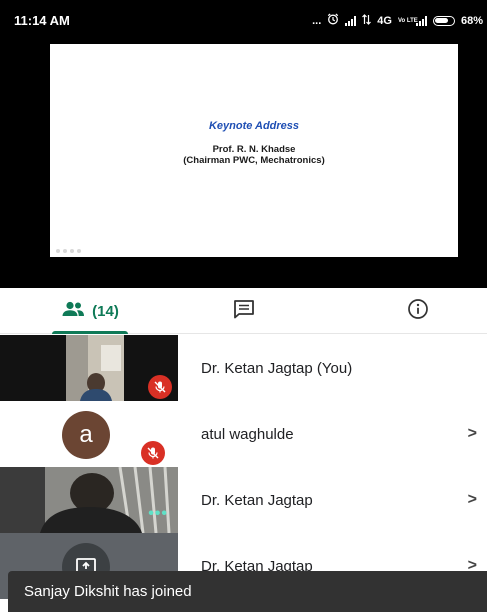 The height and width of the screenshot is (612, 487). I want to click on volte-label: Vo LTE, so click(407, 20).